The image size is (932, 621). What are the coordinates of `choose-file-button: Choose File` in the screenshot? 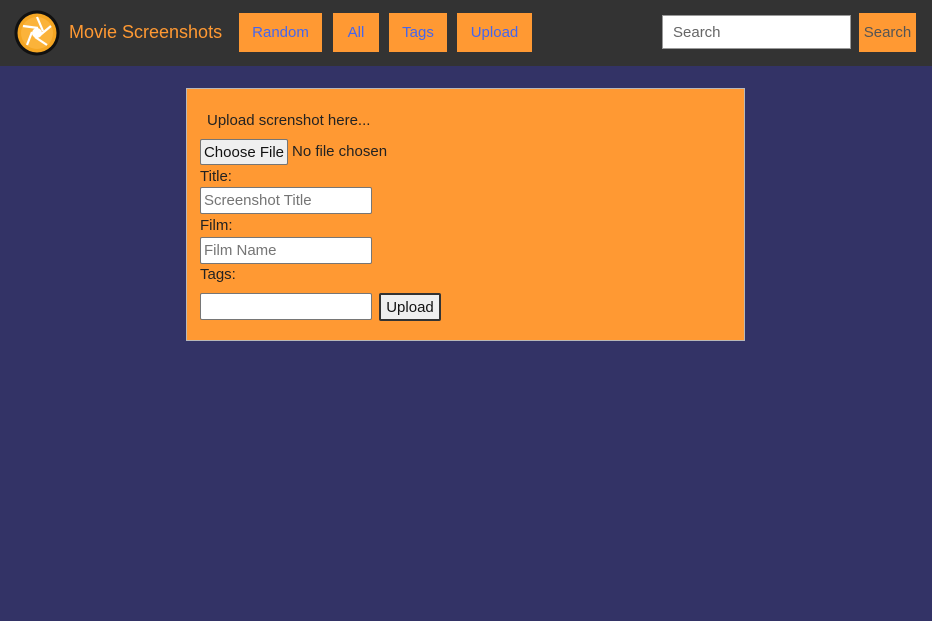 It's located at (244, 152).